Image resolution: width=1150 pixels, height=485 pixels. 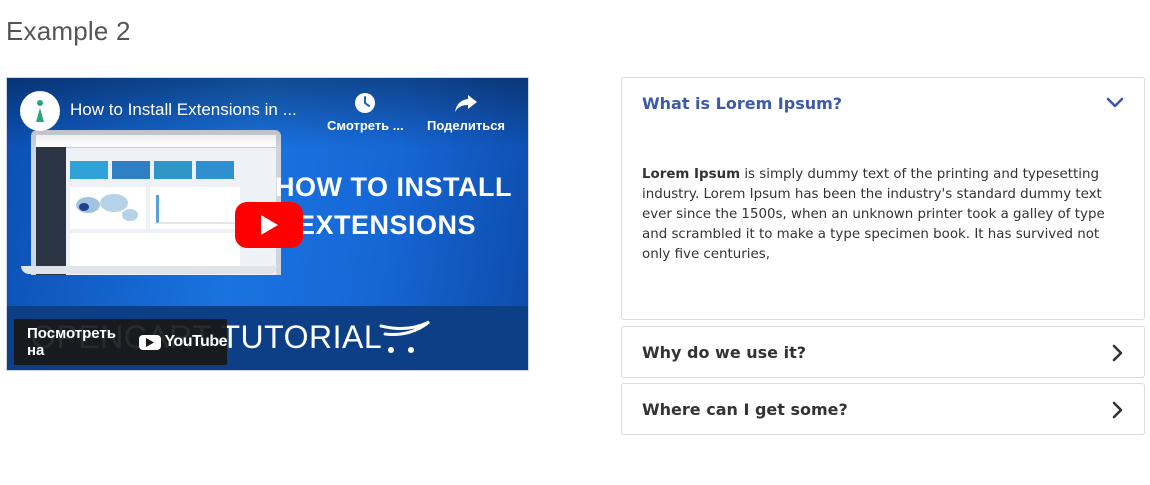 I want to click on cart-logo-icon, so click(x=405, y=340).